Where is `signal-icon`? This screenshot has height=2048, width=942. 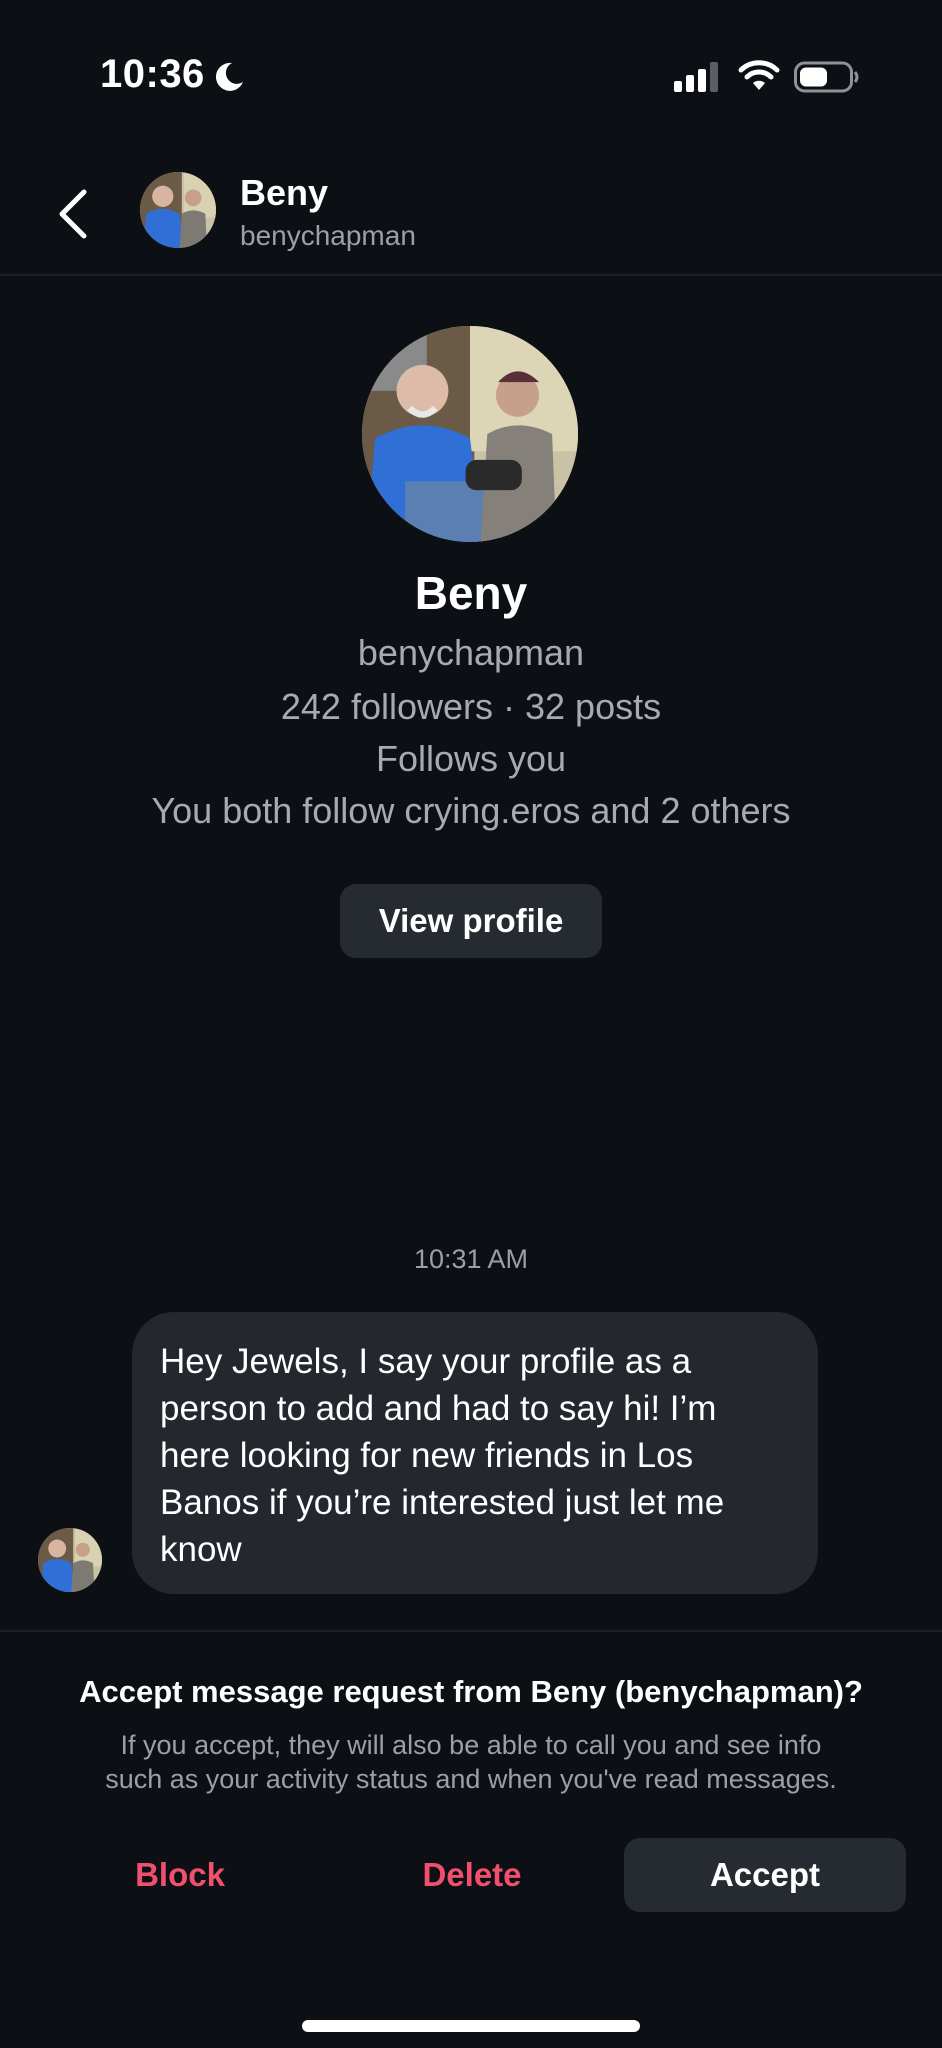 signal-icon is located at coordinates (696, 77).